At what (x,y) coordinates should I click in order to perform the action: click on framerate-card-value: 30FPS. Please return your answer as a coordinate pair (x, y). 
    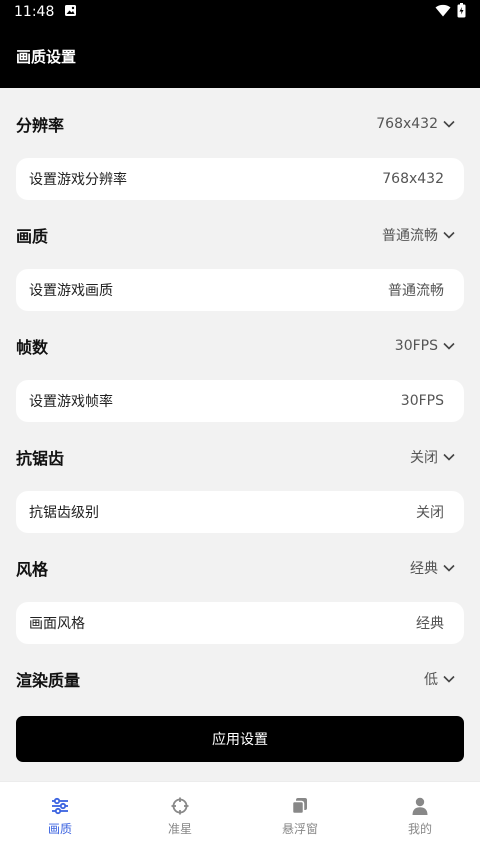
    Looking at the image, I should click on (422, 401).